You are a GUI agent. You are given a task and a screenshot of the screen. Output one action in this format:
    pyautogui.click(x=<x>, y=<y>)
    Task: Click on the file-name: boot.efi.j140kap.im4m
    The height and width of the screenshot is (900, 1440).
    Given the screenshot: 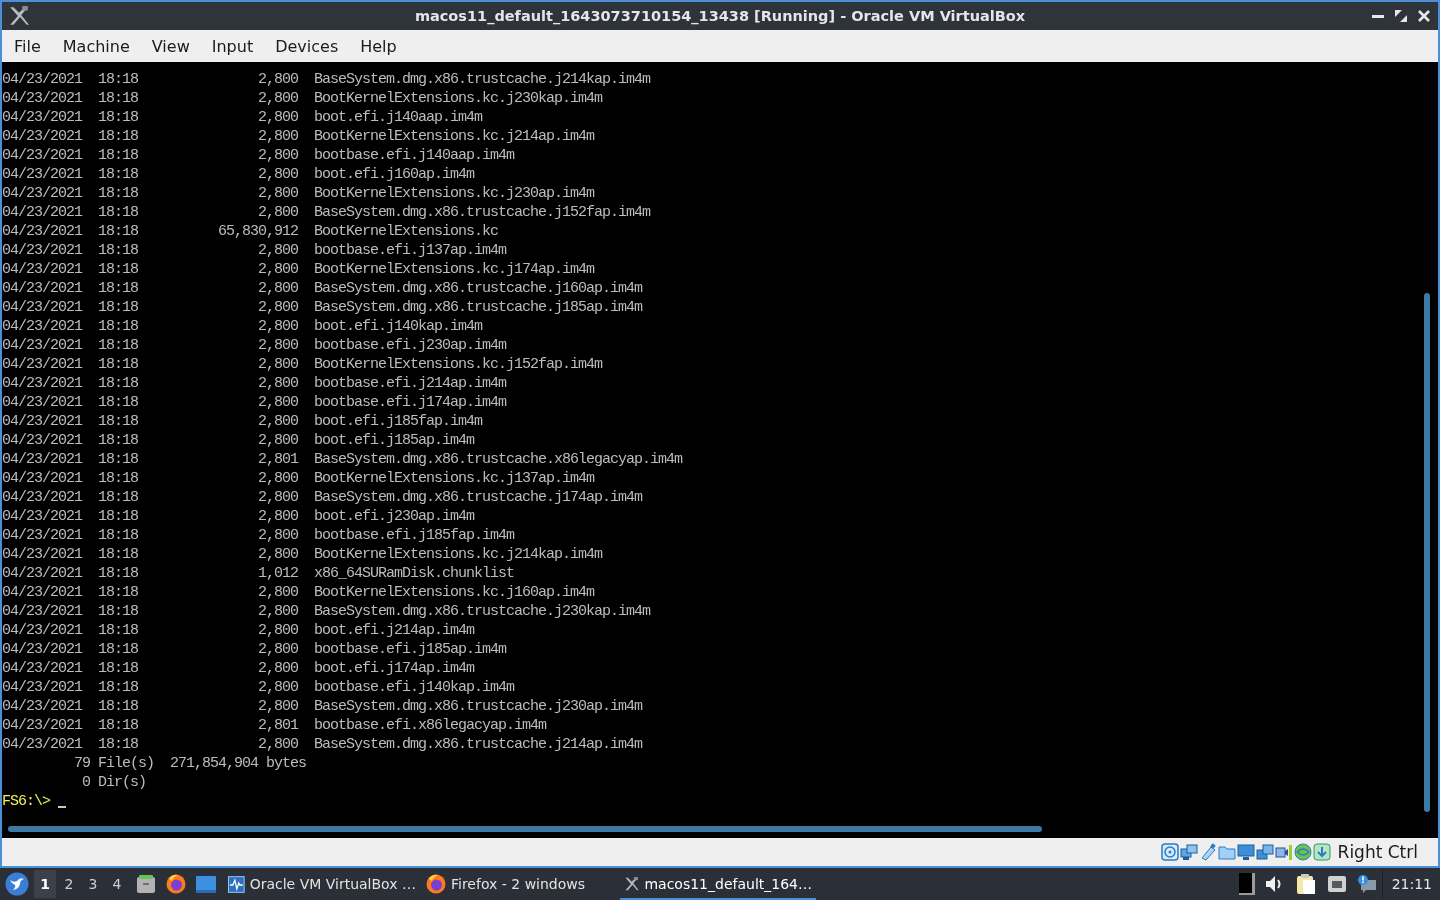 What is the action you would take?
    pyautogui.click(x=398, y=326)
    